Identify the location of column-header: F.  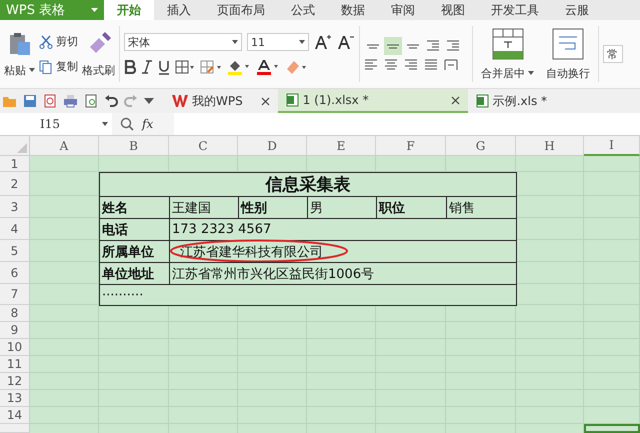
(411, 146).